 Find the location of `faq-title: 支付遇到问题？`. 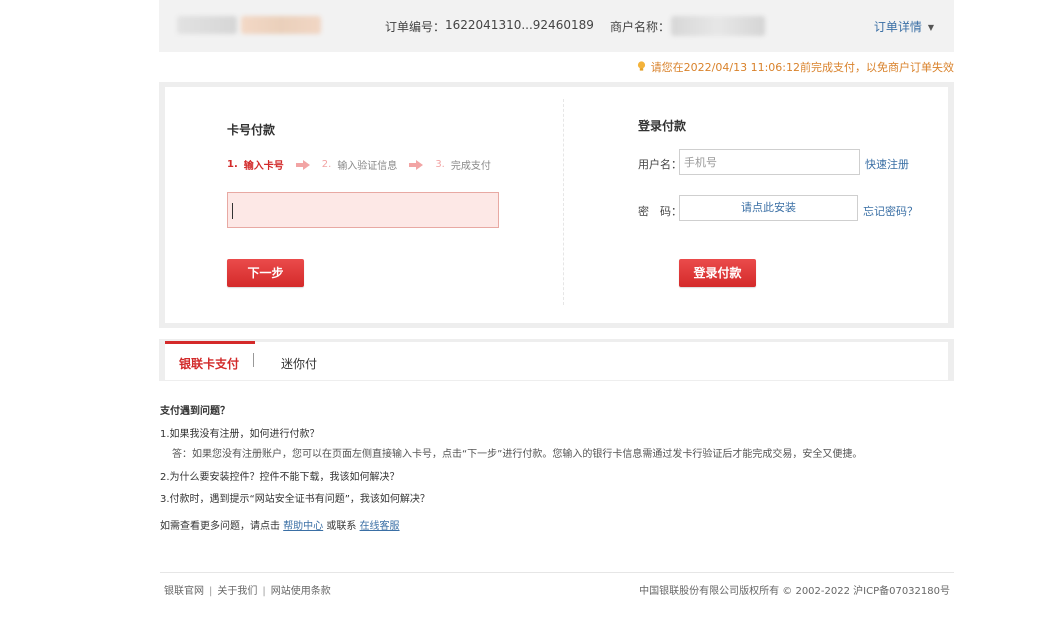

faq-title: 支付遇到问题？ is located at coordinates (195, 411).